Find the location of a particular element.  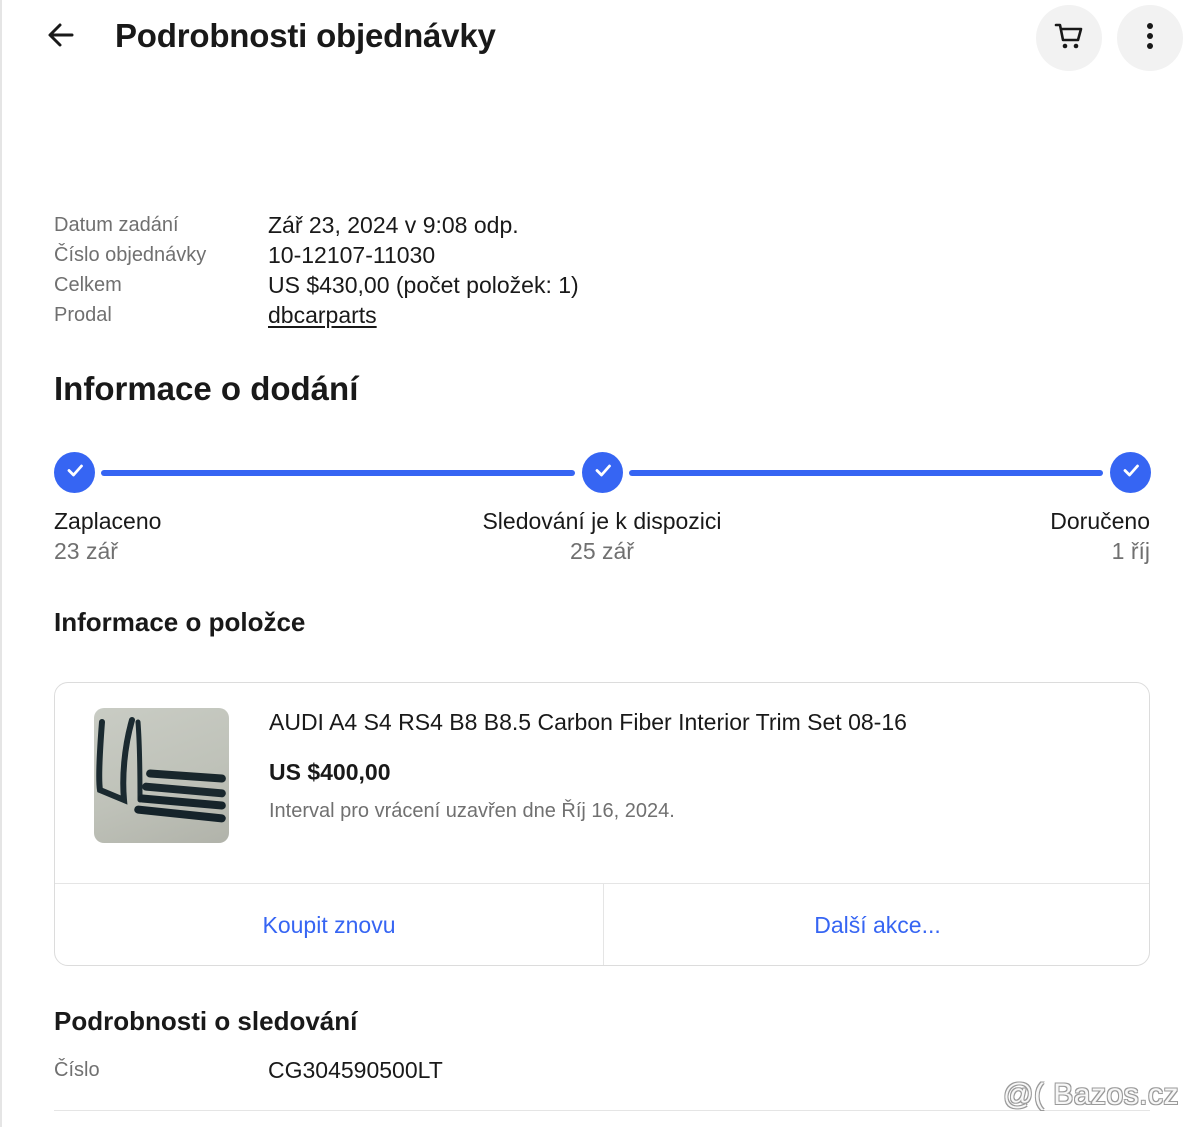

step-paid-label: Zaplaceno is located at coordinates (108, 521).